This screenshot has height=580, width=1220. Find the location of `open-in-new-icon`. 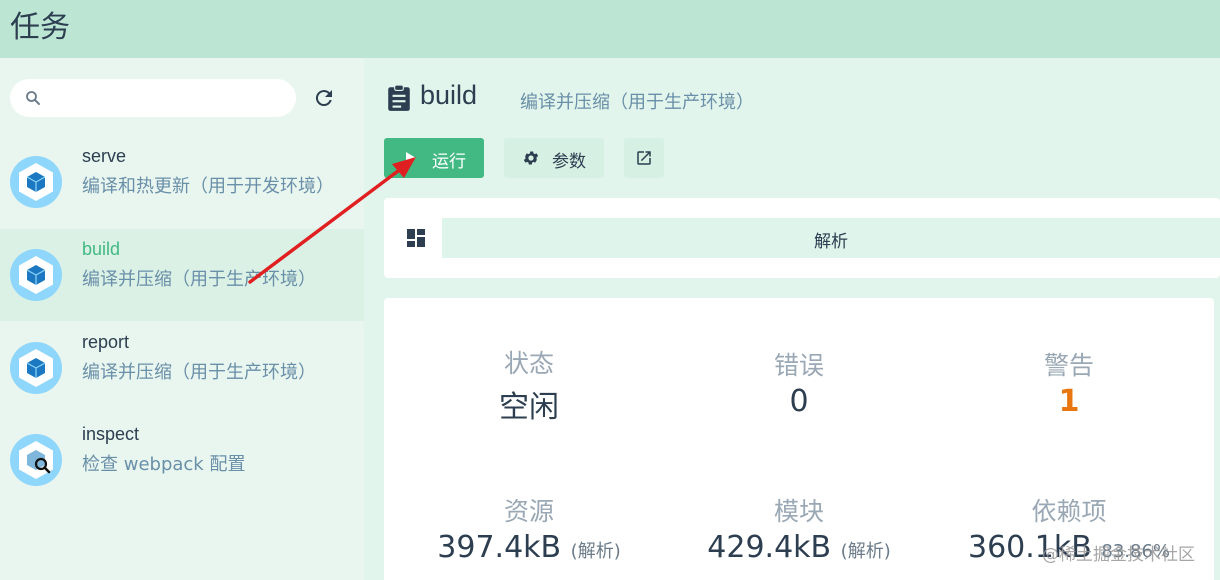

open-in-new-icon is located at coordinates (644, 158).